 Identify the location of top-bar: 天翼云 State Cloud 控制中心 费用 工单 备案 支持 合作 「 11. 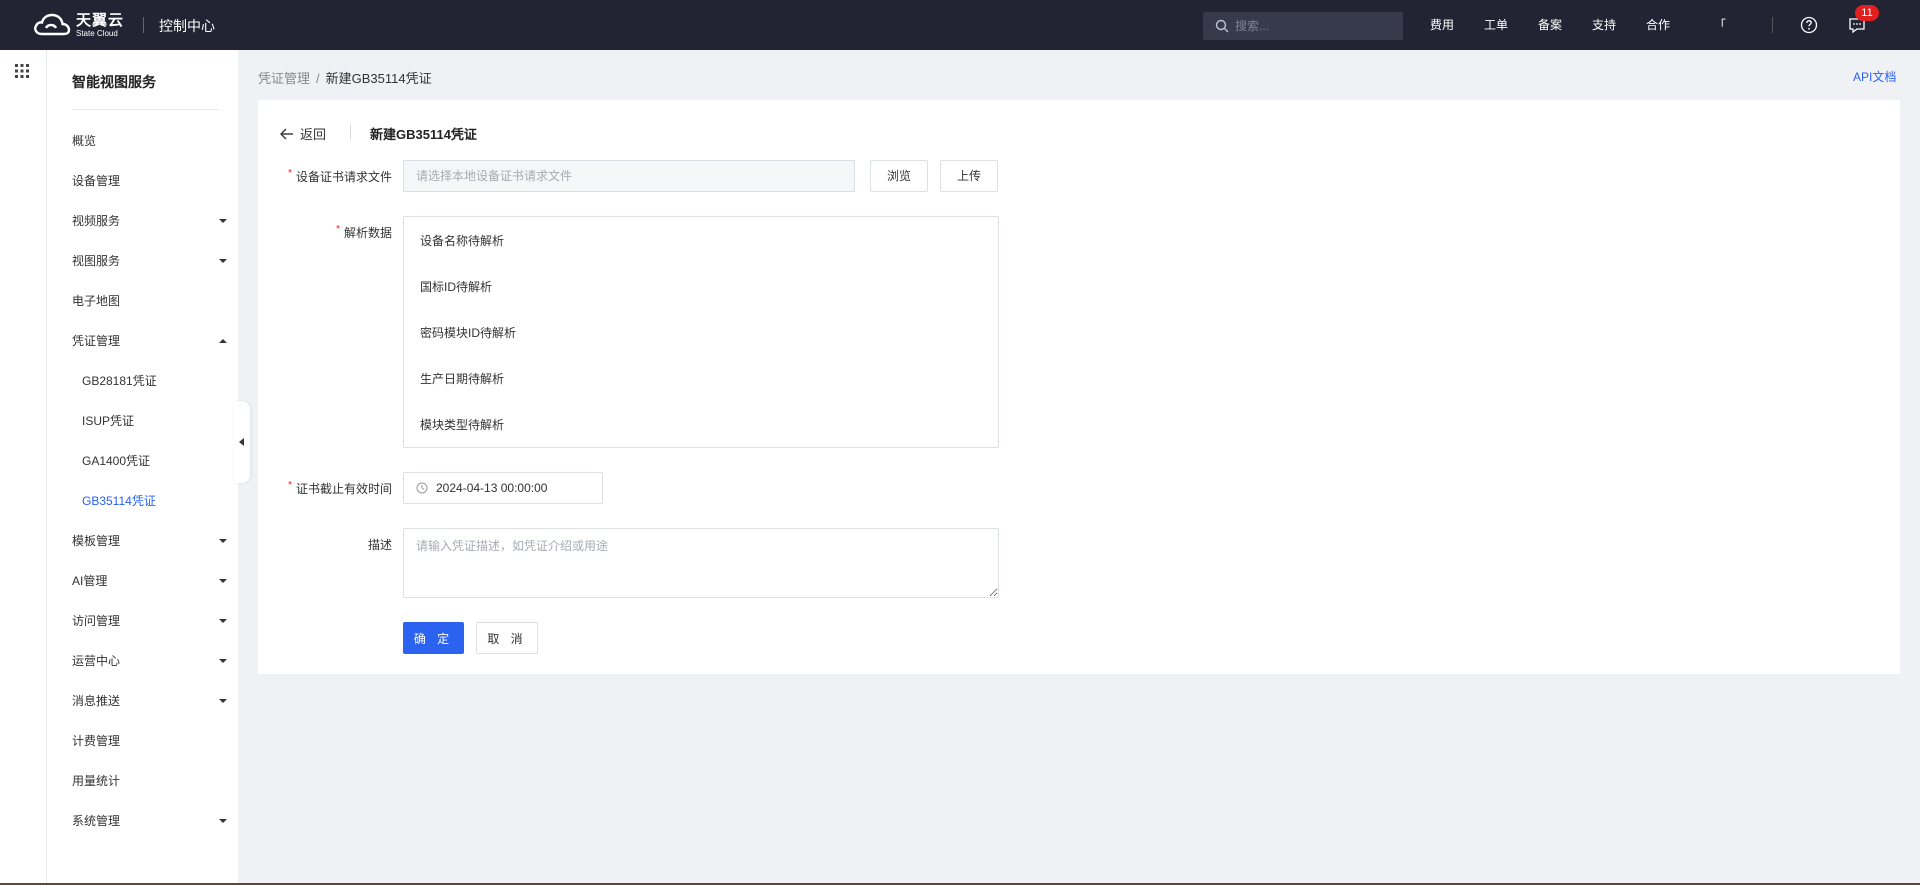
(960, 25).